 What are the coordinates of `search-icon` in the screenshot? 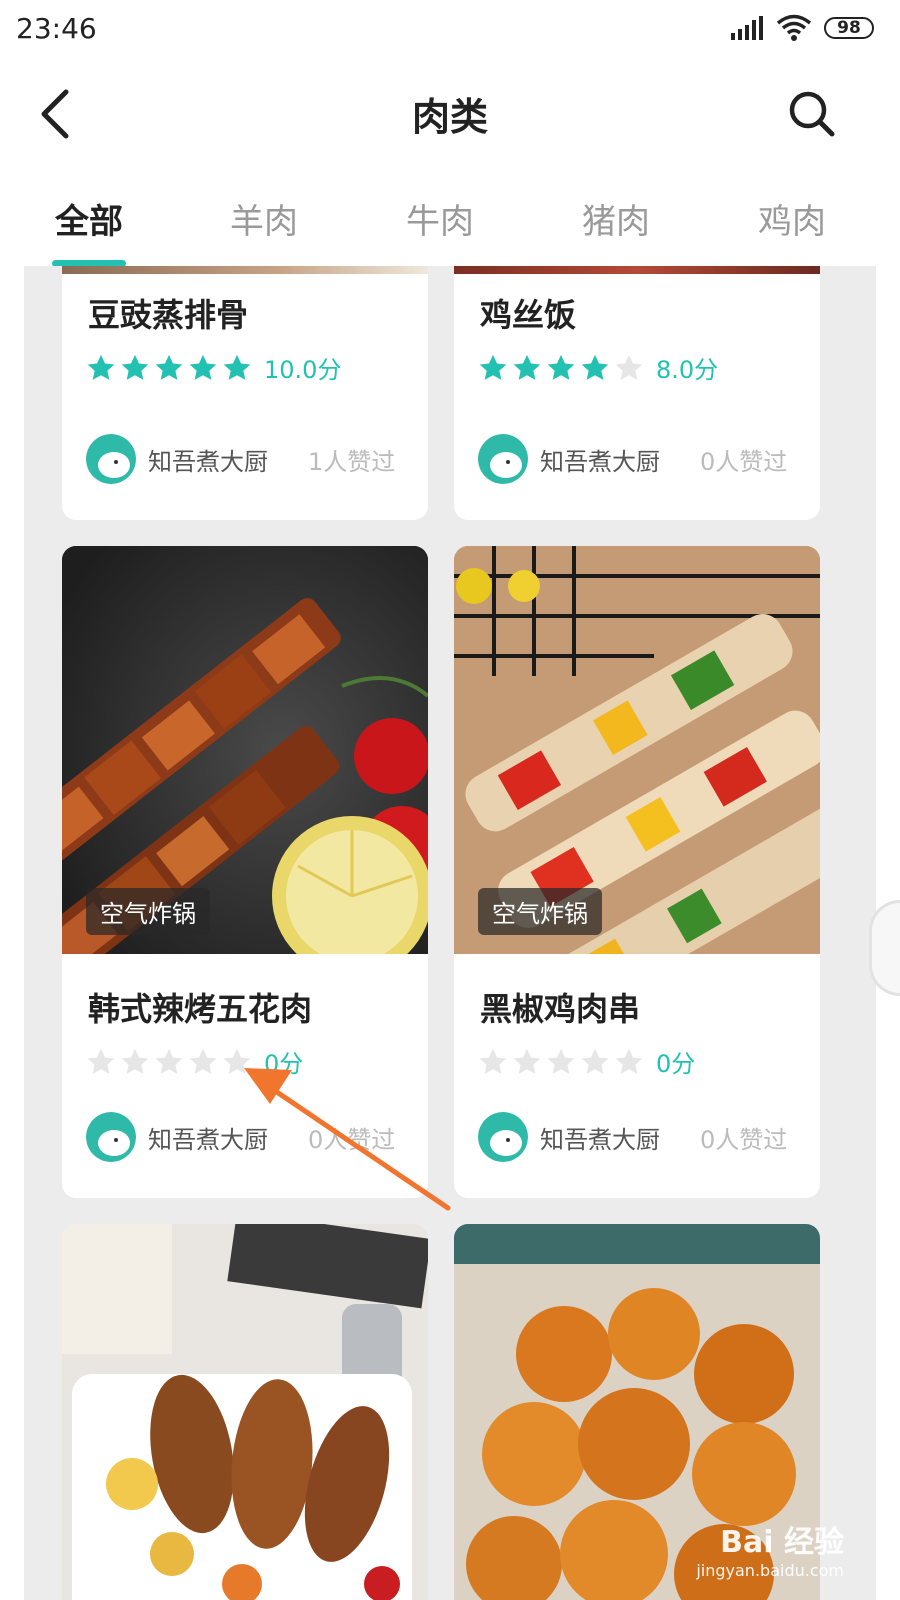 It's located at (812, 114).